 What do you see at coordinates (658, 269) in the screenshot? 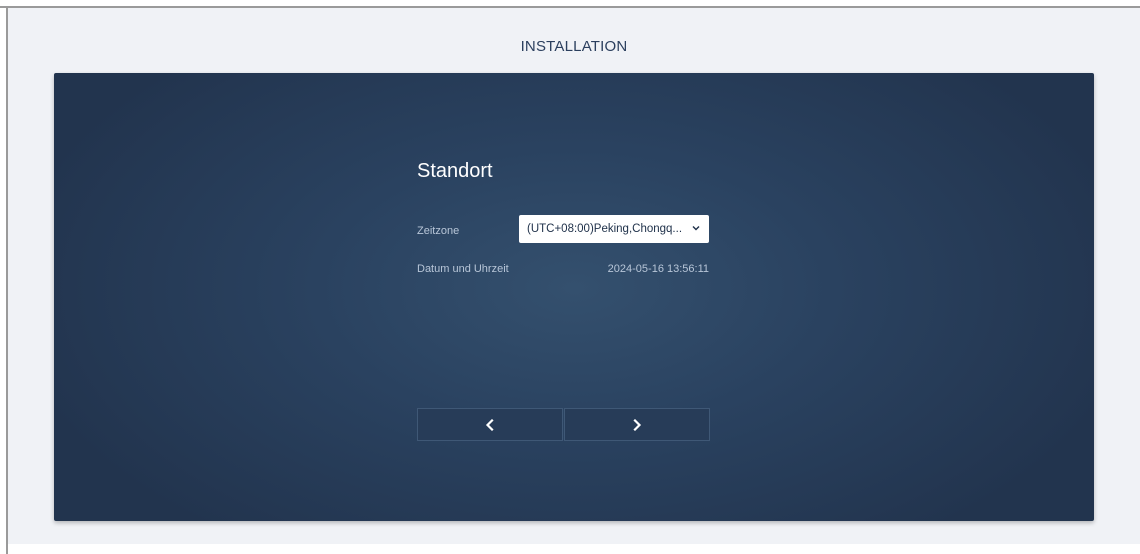
I see `datetime-value: 2024-05-16 13:56:11` at bounding box center [658, 269].